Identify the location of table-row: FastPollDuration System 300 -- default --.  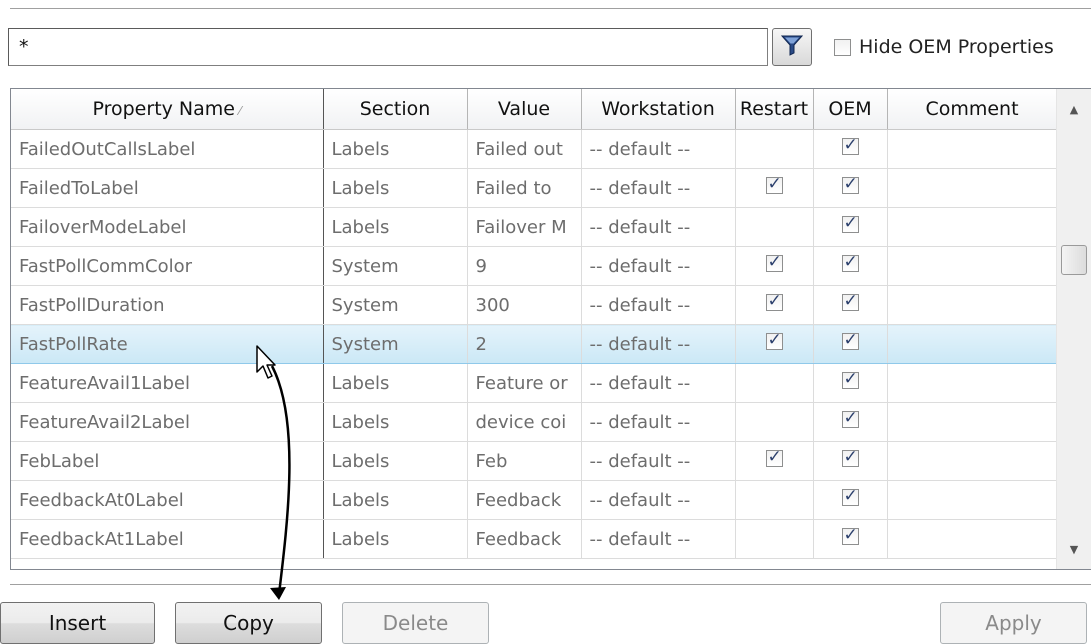
(534, 305).